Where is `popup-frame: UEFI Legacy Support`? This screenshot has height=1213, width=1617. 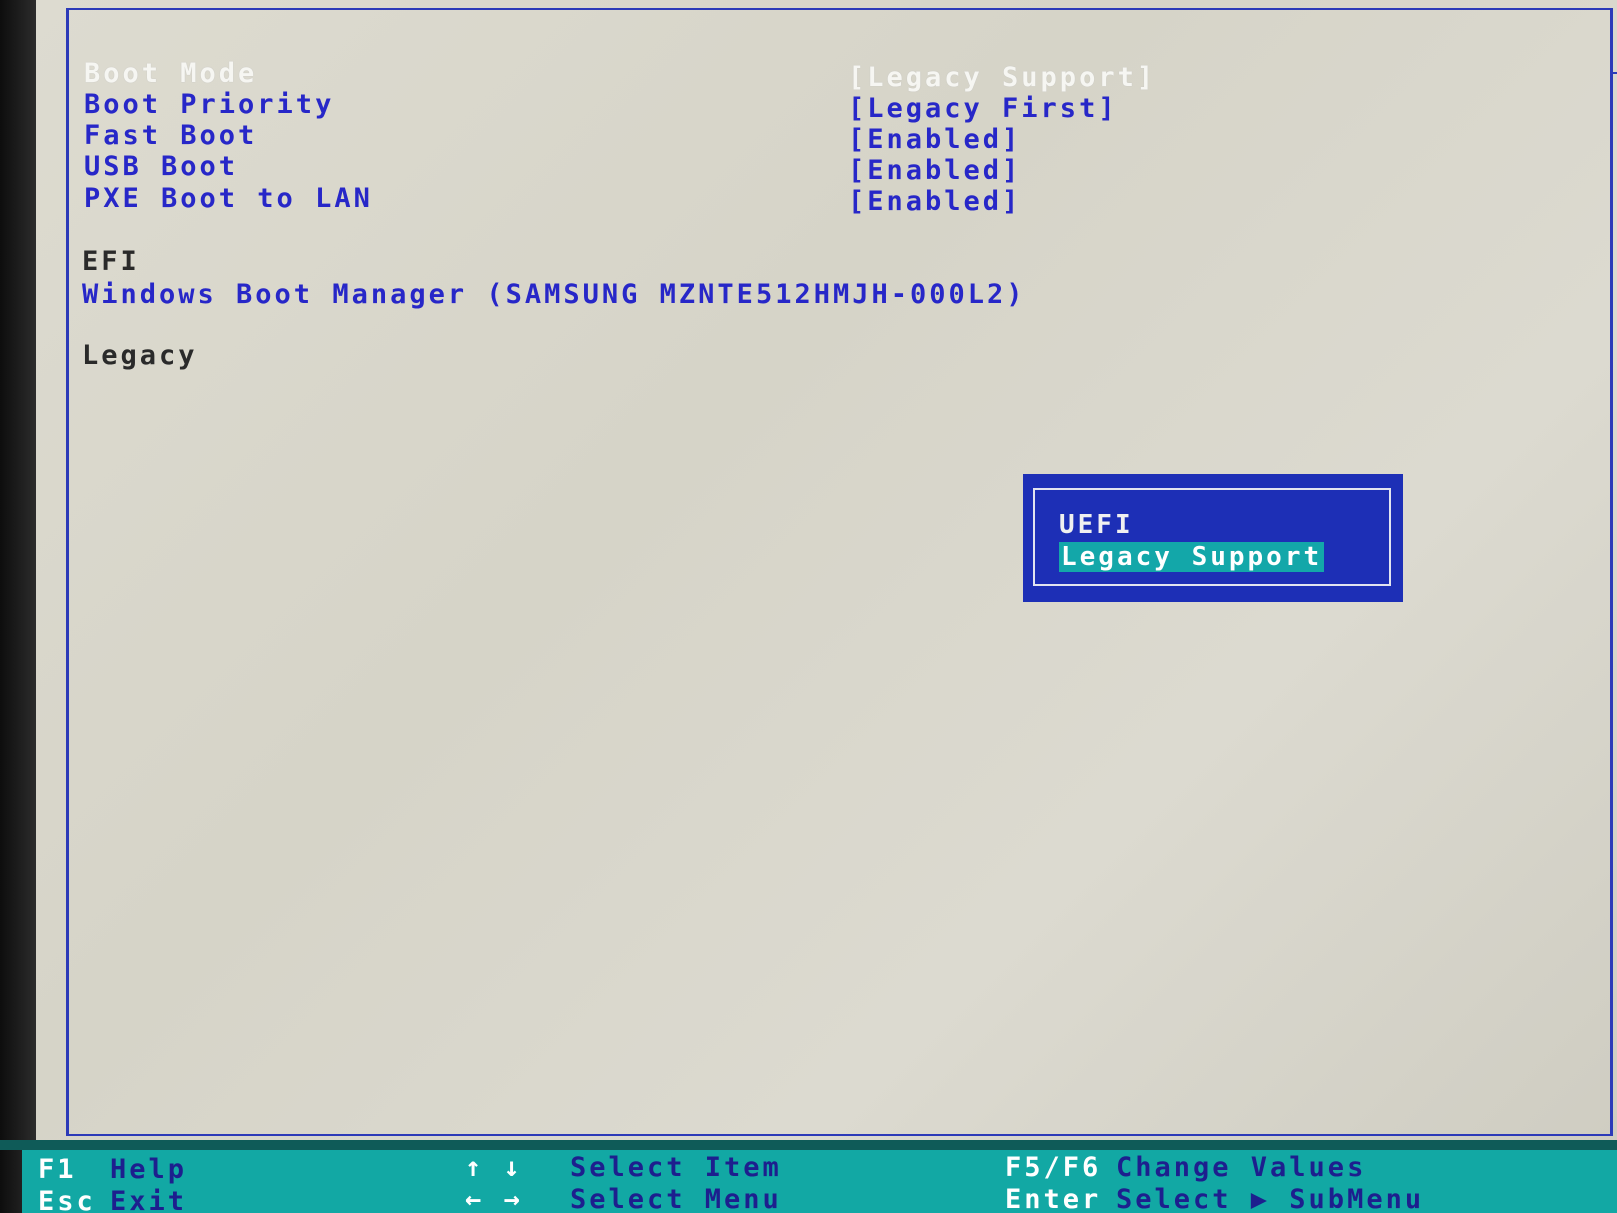 popup-frame: UEFI Legacy Support is located at coordinates (1212, 537).